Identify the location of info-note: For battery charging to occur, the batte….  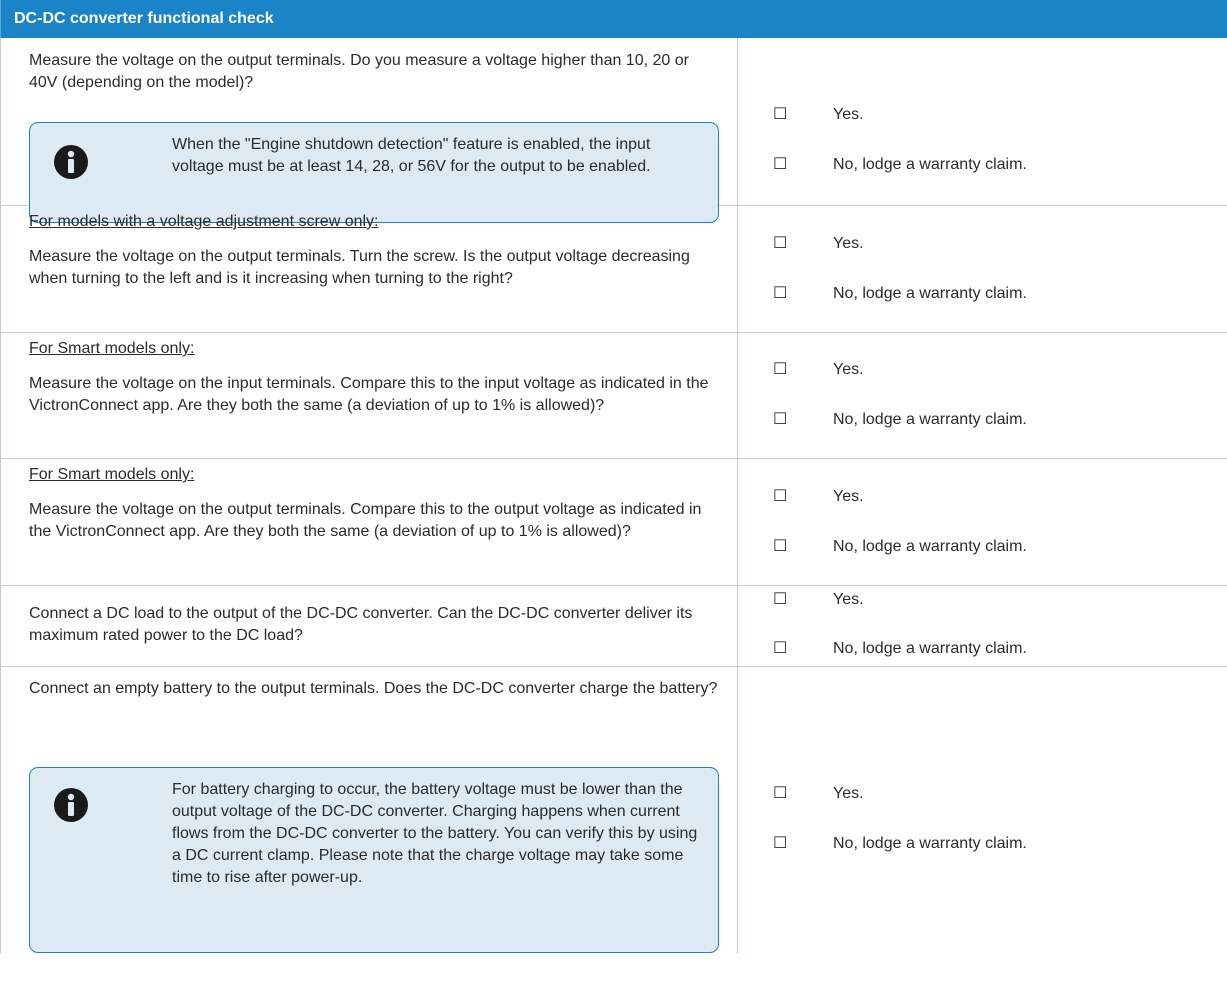
(374, 860).